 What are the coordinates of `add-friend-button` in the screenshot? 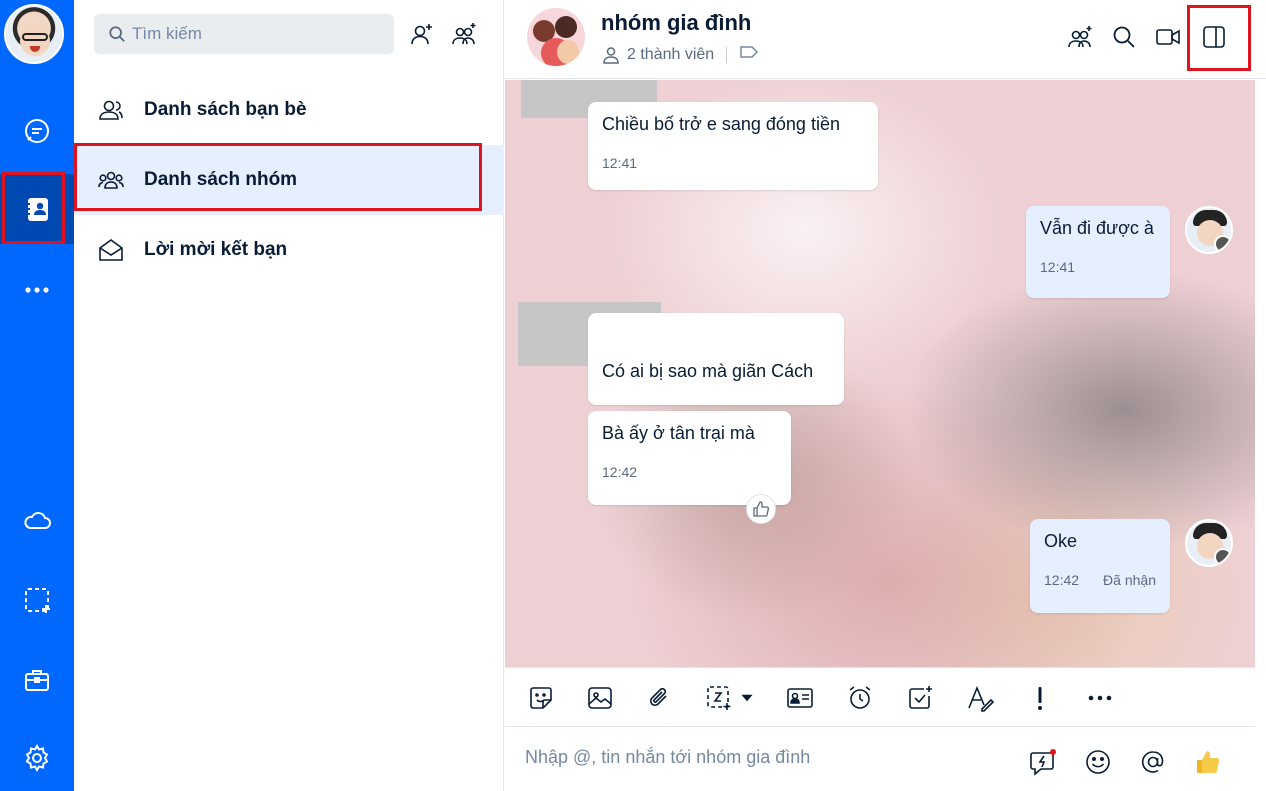 It's located at (422, 34).